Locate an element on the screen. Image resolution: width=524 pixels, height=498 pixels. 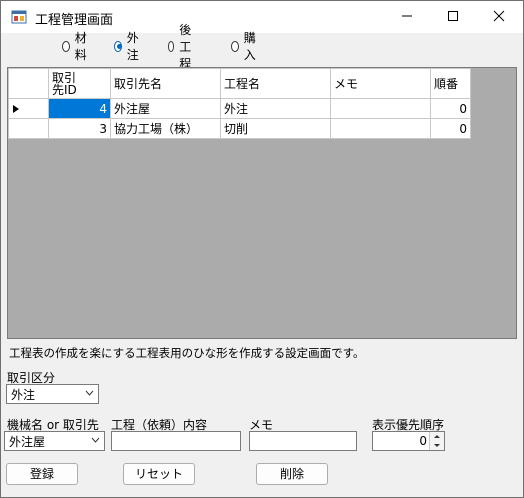
cell-process: 外注 is located at coordinates (275, 108).